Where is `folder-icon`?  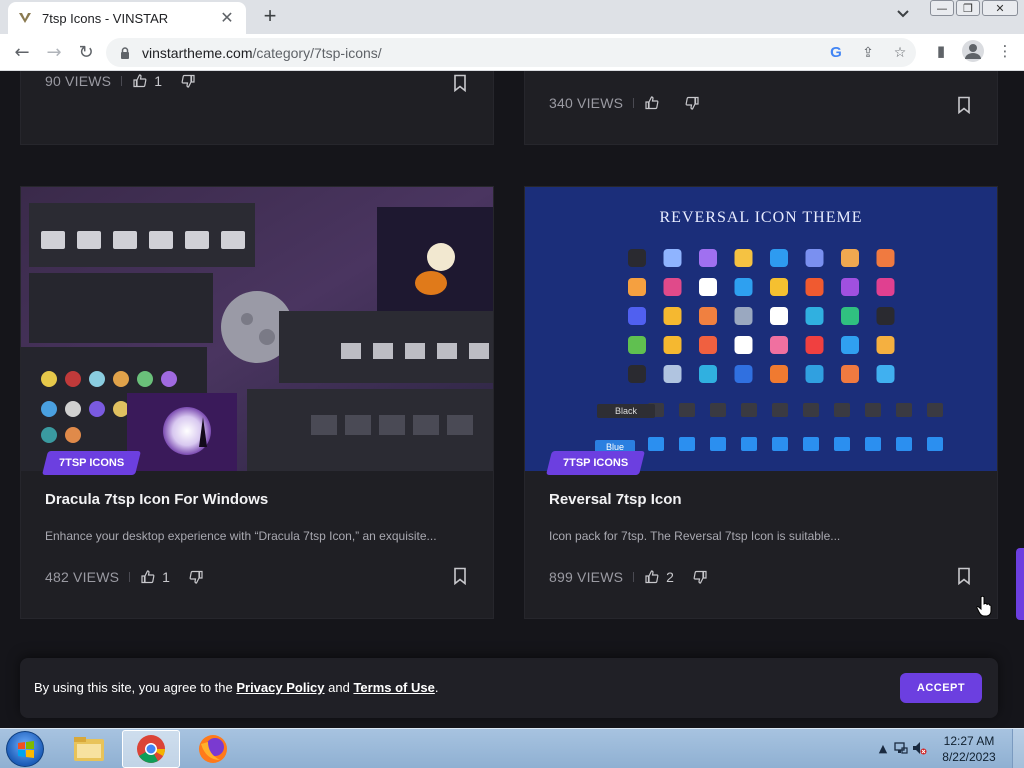 folder-icon is located at coordinates (89, 749).